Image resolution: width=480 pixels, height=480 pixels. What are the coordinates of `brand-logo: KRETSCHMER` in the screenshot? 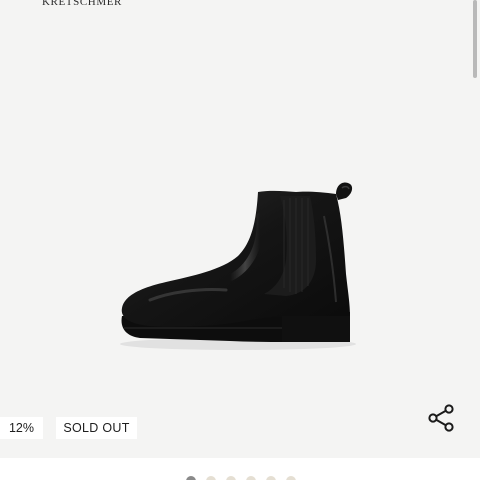 It's located at (82, 4).